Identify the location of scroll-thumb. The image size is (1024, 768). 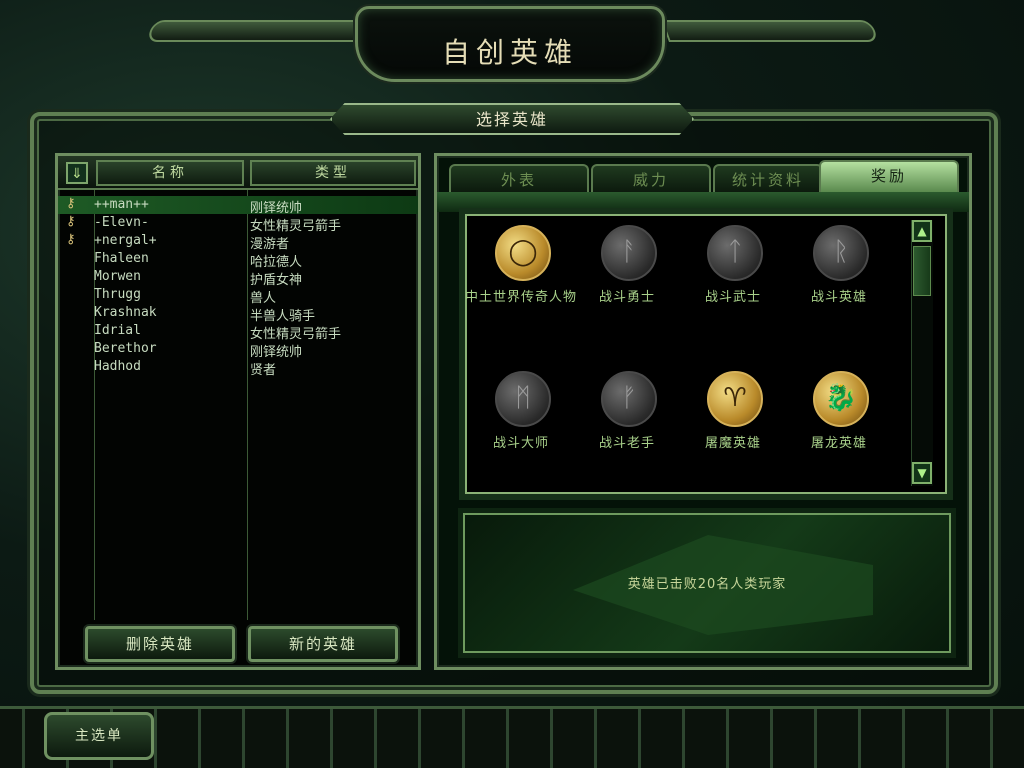
(922, 271).